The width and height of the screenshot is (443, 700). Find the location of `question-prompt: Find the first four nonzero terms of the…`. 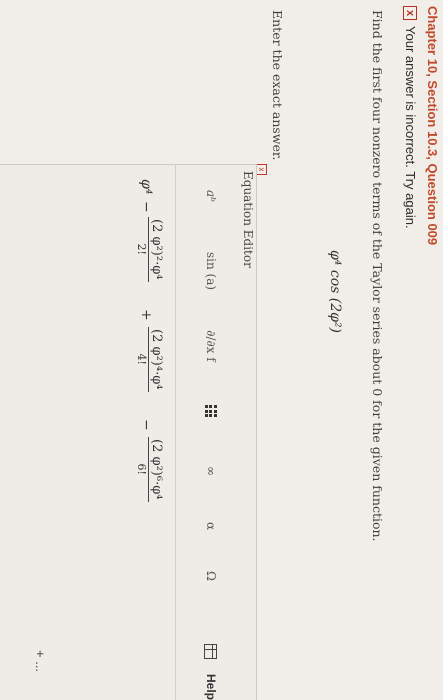

question-prompt: Find the first four nonzero terms of the… is located at coordinates (377, 276).